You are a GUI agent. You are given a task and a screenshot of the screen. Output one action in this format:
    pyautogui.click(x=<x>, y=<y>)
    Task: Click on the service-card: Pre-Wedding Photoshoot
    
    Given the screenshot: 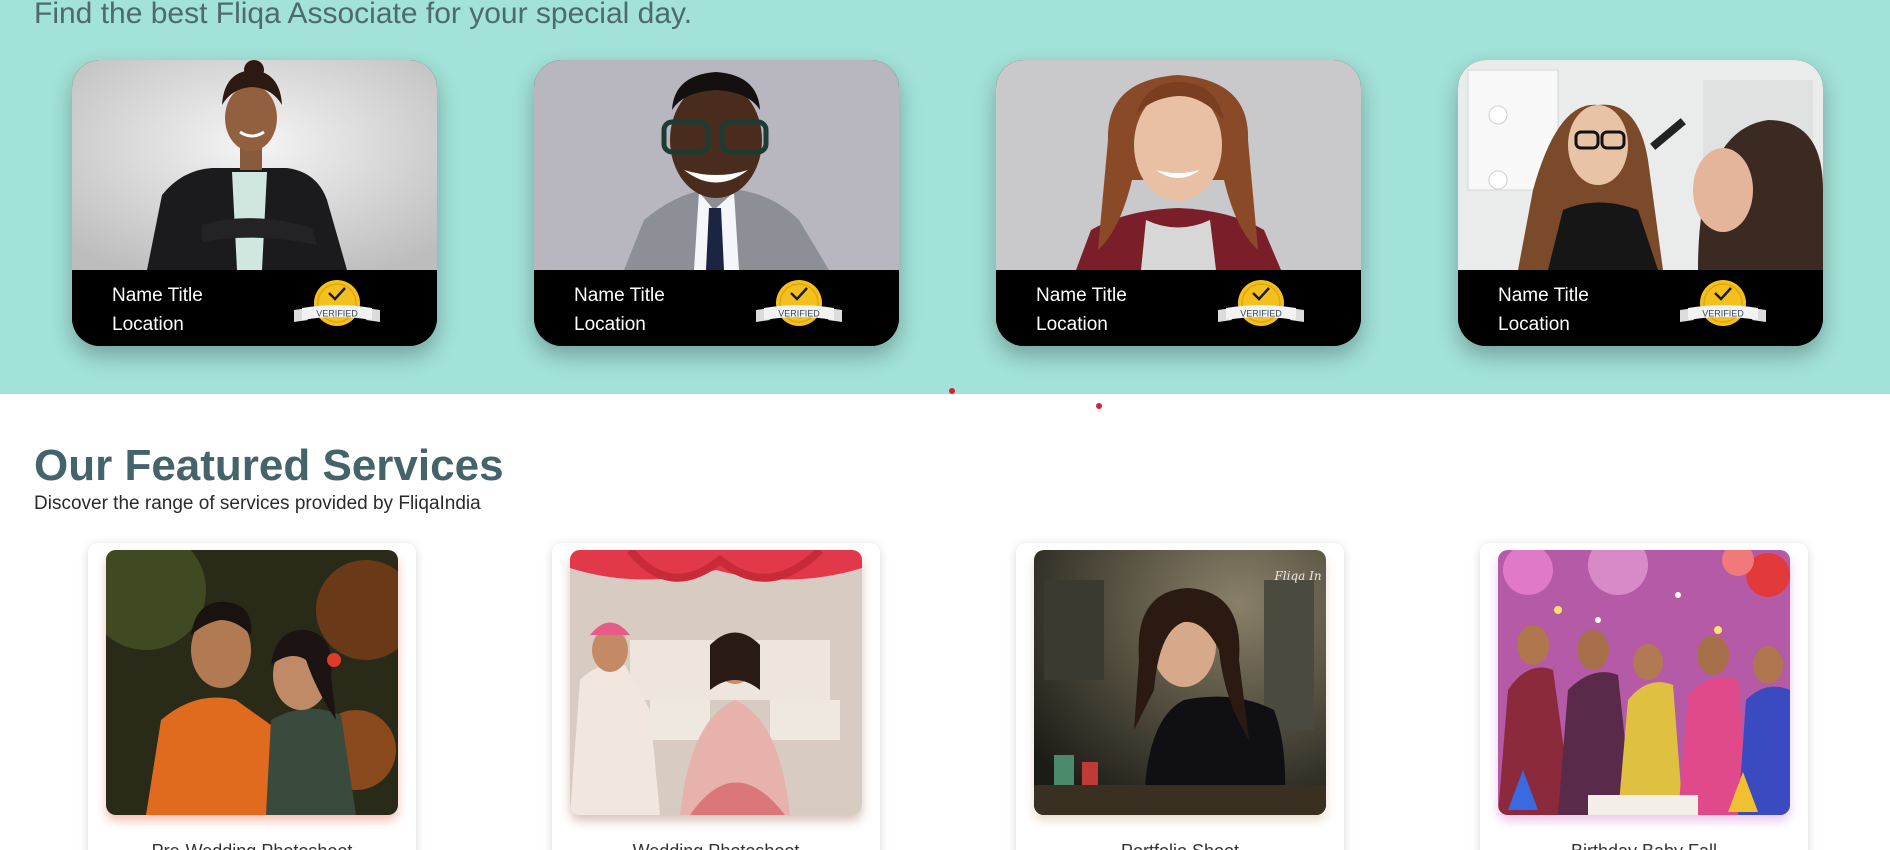 What is the action you would take?
    pyautogui.click(x=252, y=696)
    